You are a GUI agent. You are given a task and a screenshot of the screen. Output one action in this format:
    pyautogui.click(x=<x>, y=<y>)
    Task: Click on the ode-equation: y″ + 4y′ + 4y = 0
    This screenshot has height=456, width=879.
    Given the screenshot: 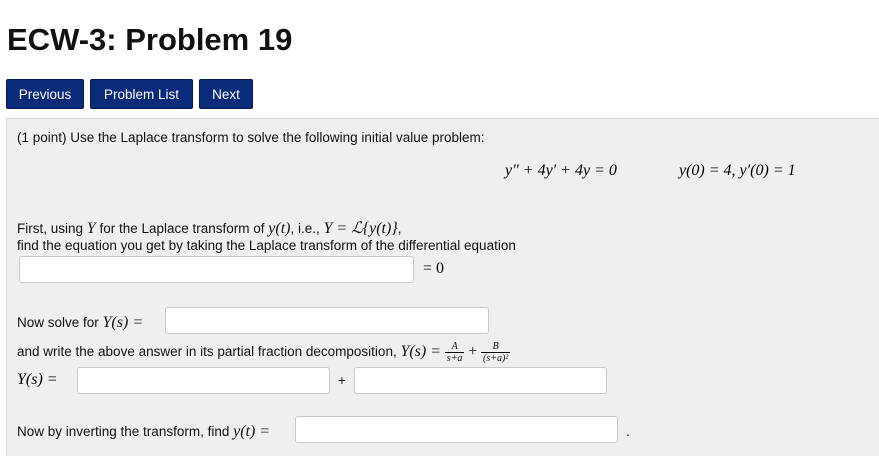 What is the action you would take?
    pyautogui.click(x=561, y=170)
    